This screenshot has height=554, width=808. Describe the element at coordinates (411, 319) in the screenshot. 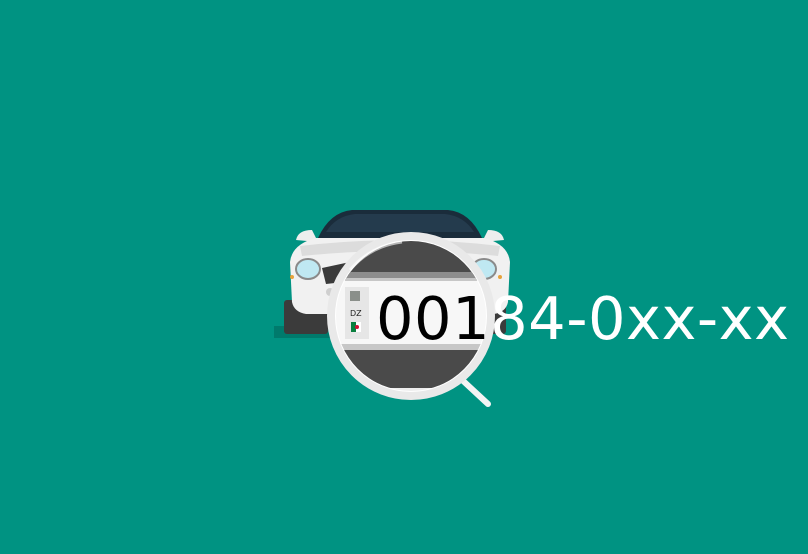

I see `magnifying-glass-icon` at that location.